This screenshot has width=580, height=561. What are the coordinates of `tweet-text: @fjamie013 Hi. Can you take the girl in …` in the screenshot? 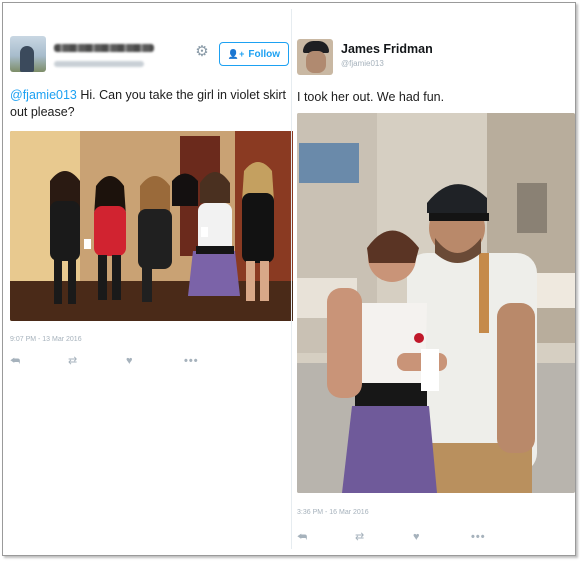 It's located at (148, 104).